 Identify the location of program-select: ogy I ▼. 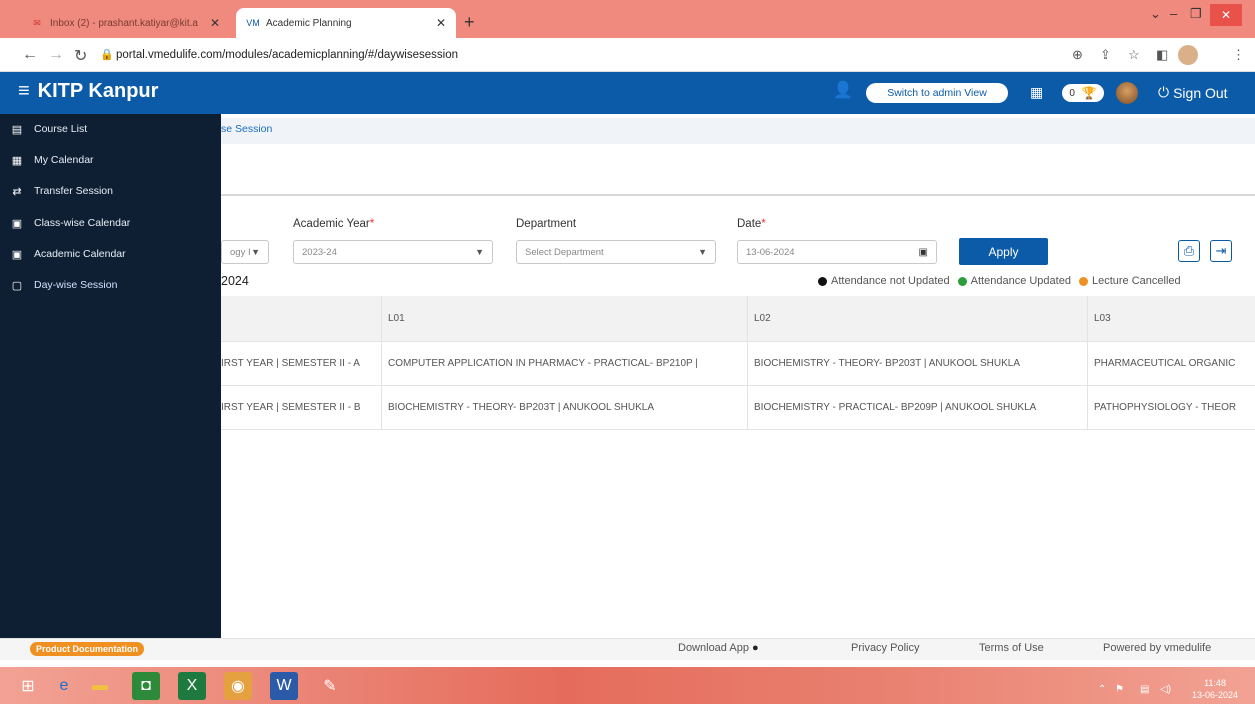
(245, 252).